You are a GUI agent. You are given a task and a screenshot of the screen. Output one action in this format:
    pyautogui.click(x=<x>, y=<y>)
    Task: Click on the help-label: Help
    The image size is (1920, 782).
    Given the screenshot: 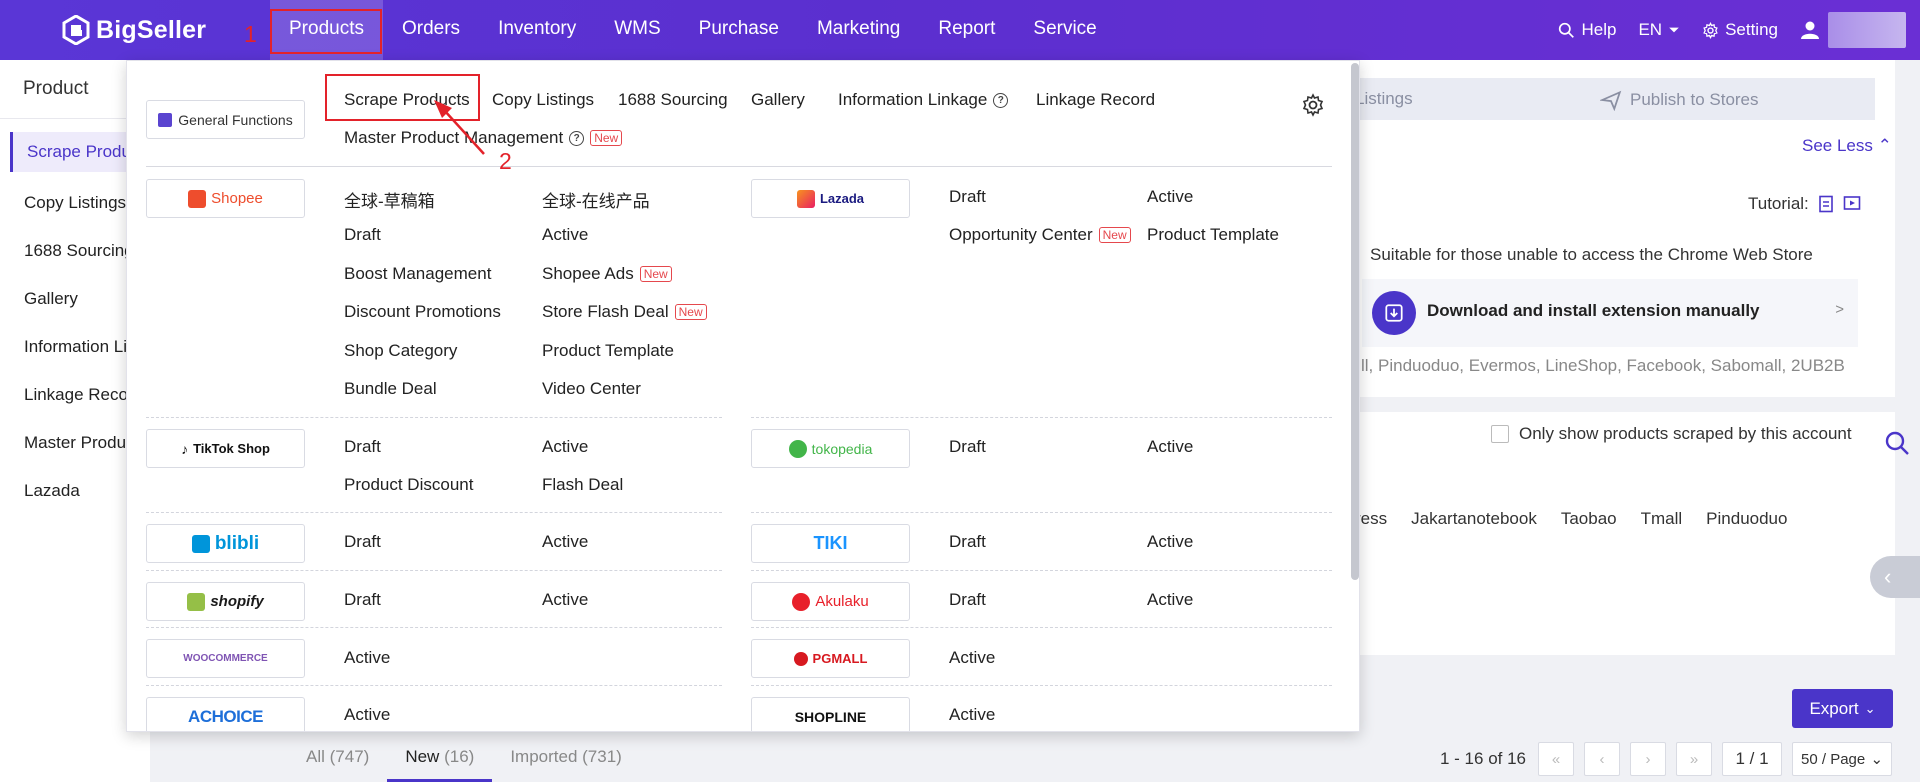 What is the action you would take?
    pyautogui.click(x=1599, y=29)
    